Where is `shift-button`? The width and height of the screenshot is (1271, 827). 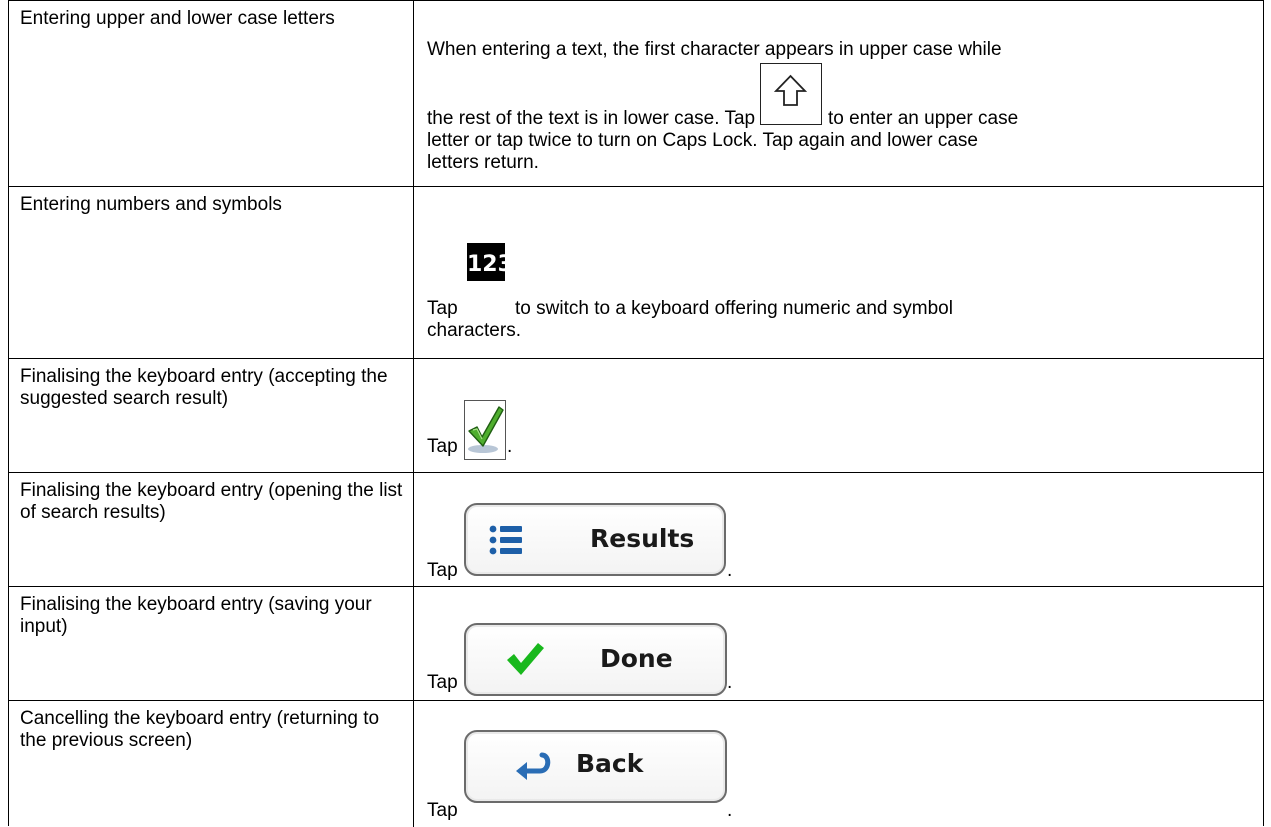 shift-button is located at coordinates (791, 94).